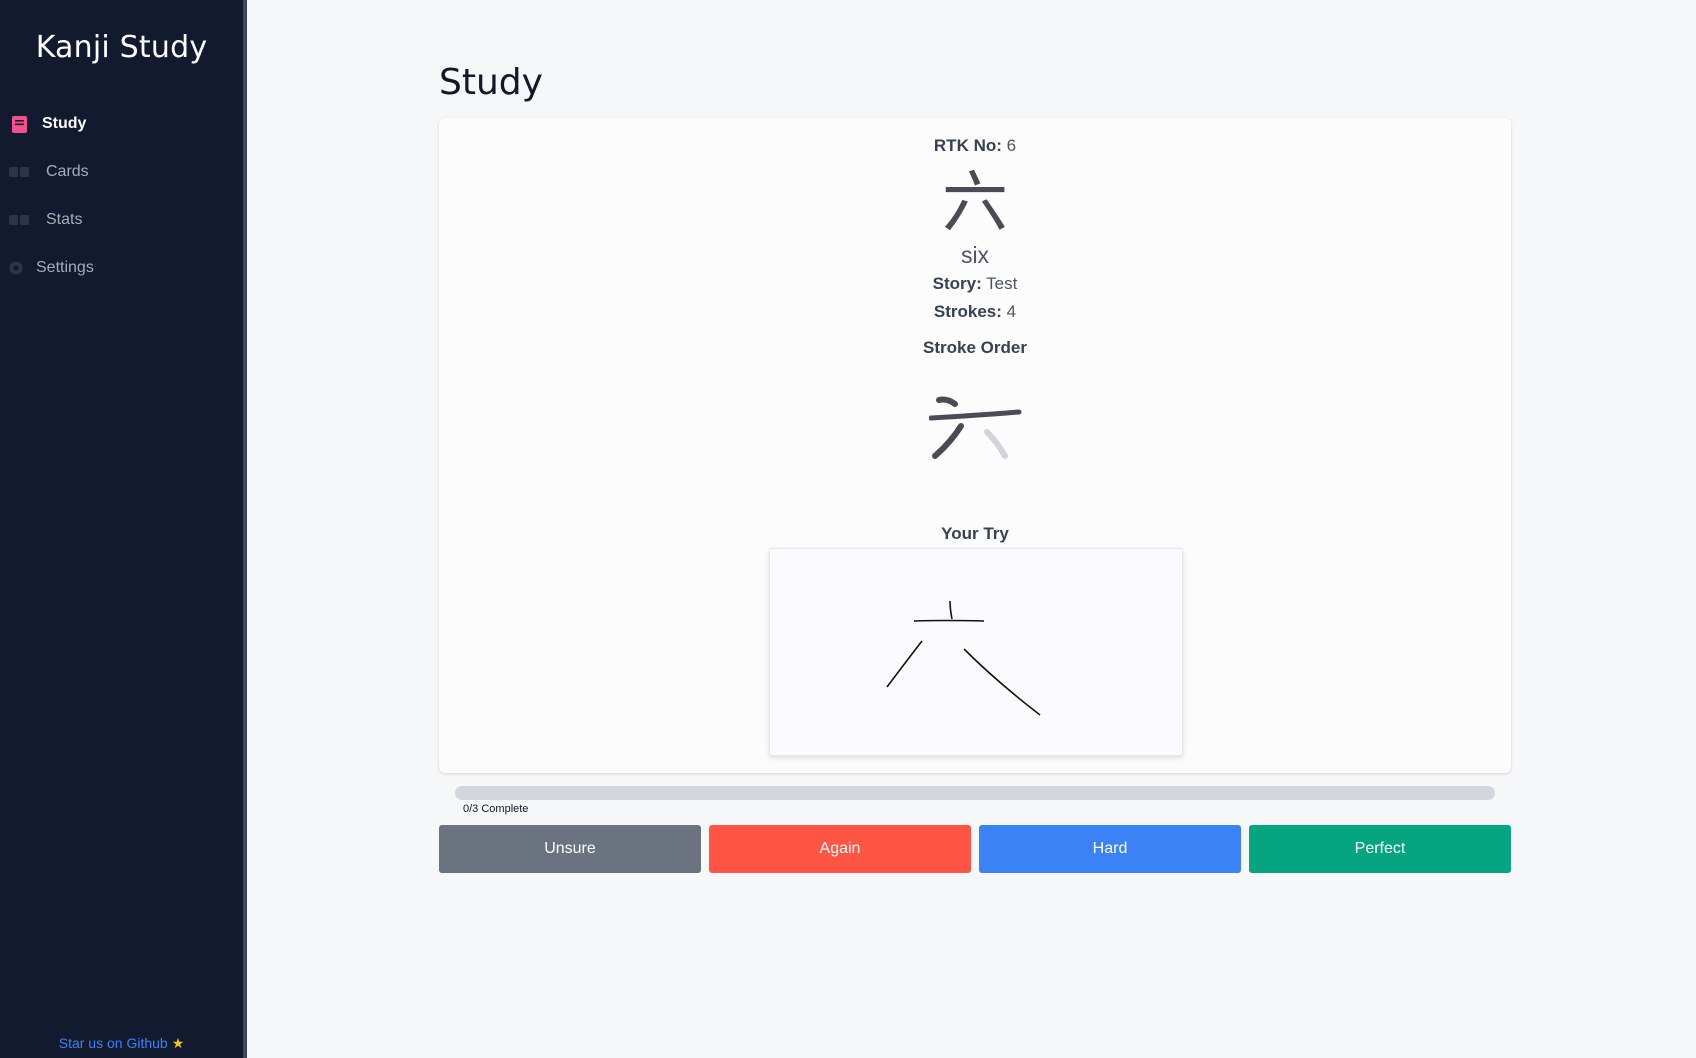  Describe the element at coordinates (20, 172) in the screenshot. I see `cards-icon` at that location.